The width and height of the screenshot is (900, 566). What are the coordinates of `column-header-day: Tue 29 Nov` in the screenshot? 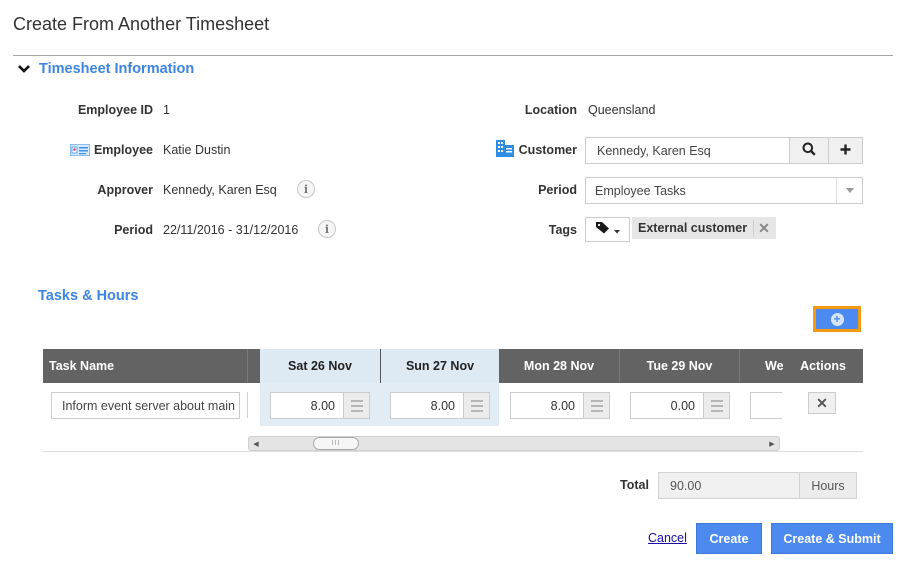 It's located at (679, 366).